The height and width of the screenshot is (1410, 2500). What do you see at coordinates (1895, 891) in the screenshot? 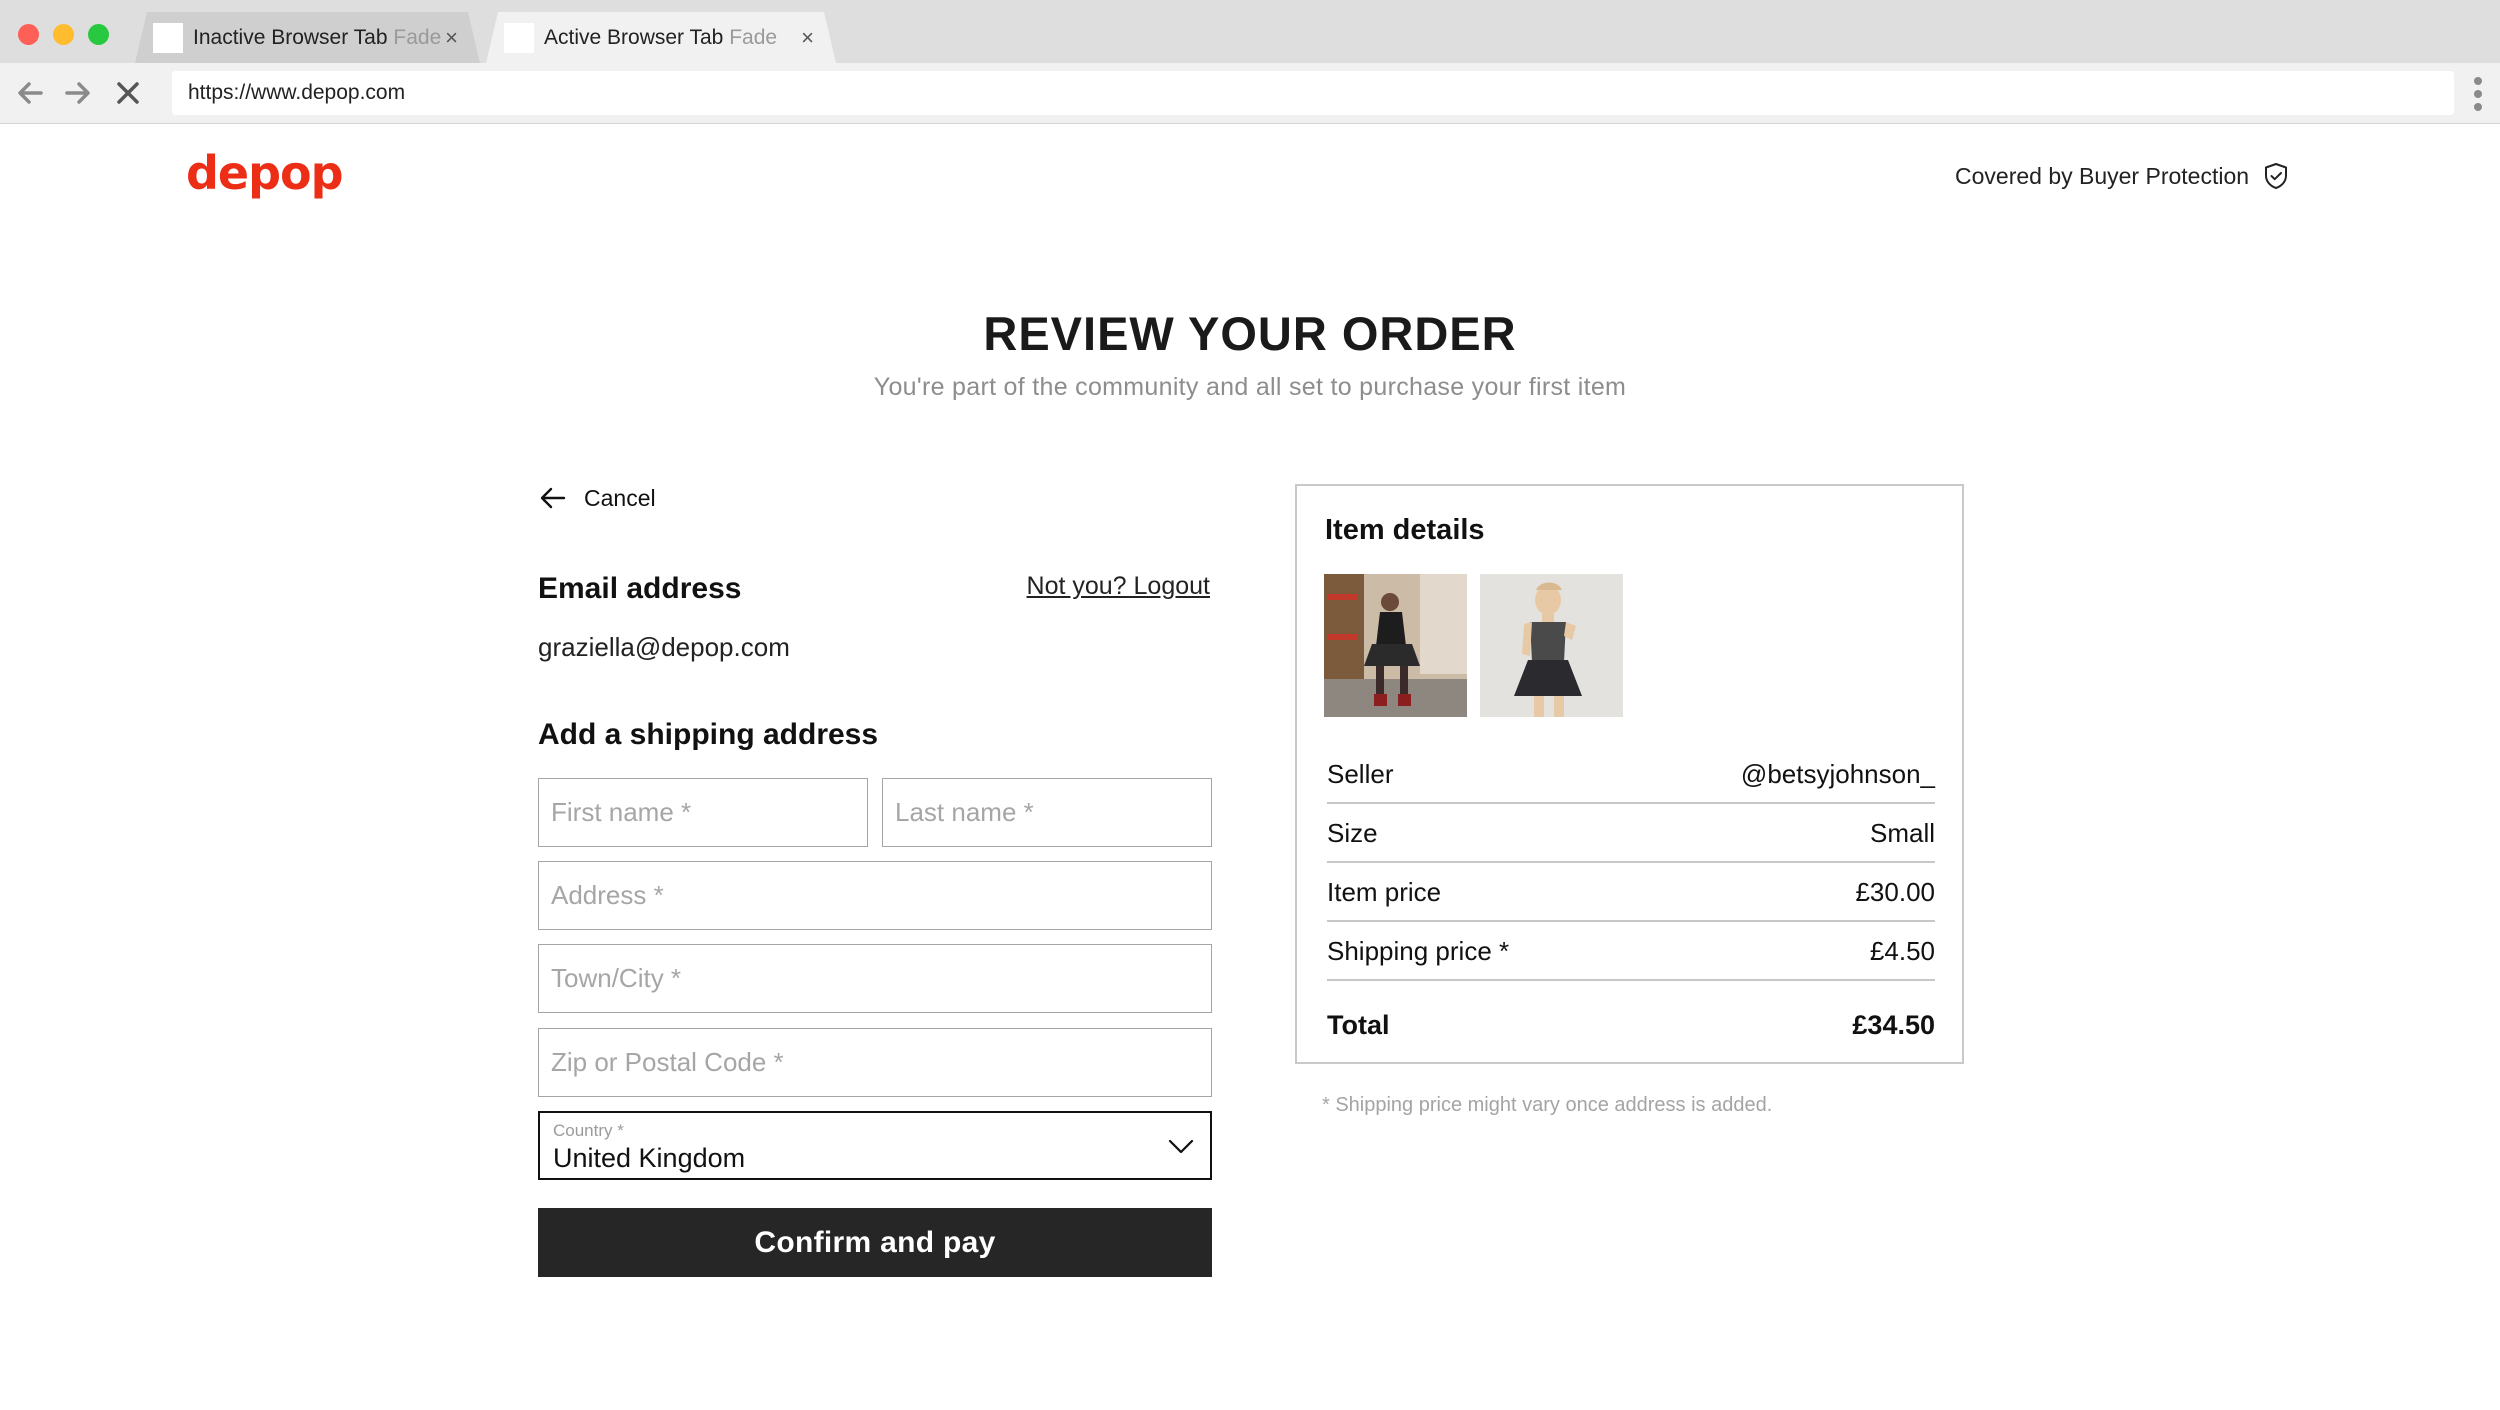
I see `row-value: £30.00` at bounding box center [1895, 891].